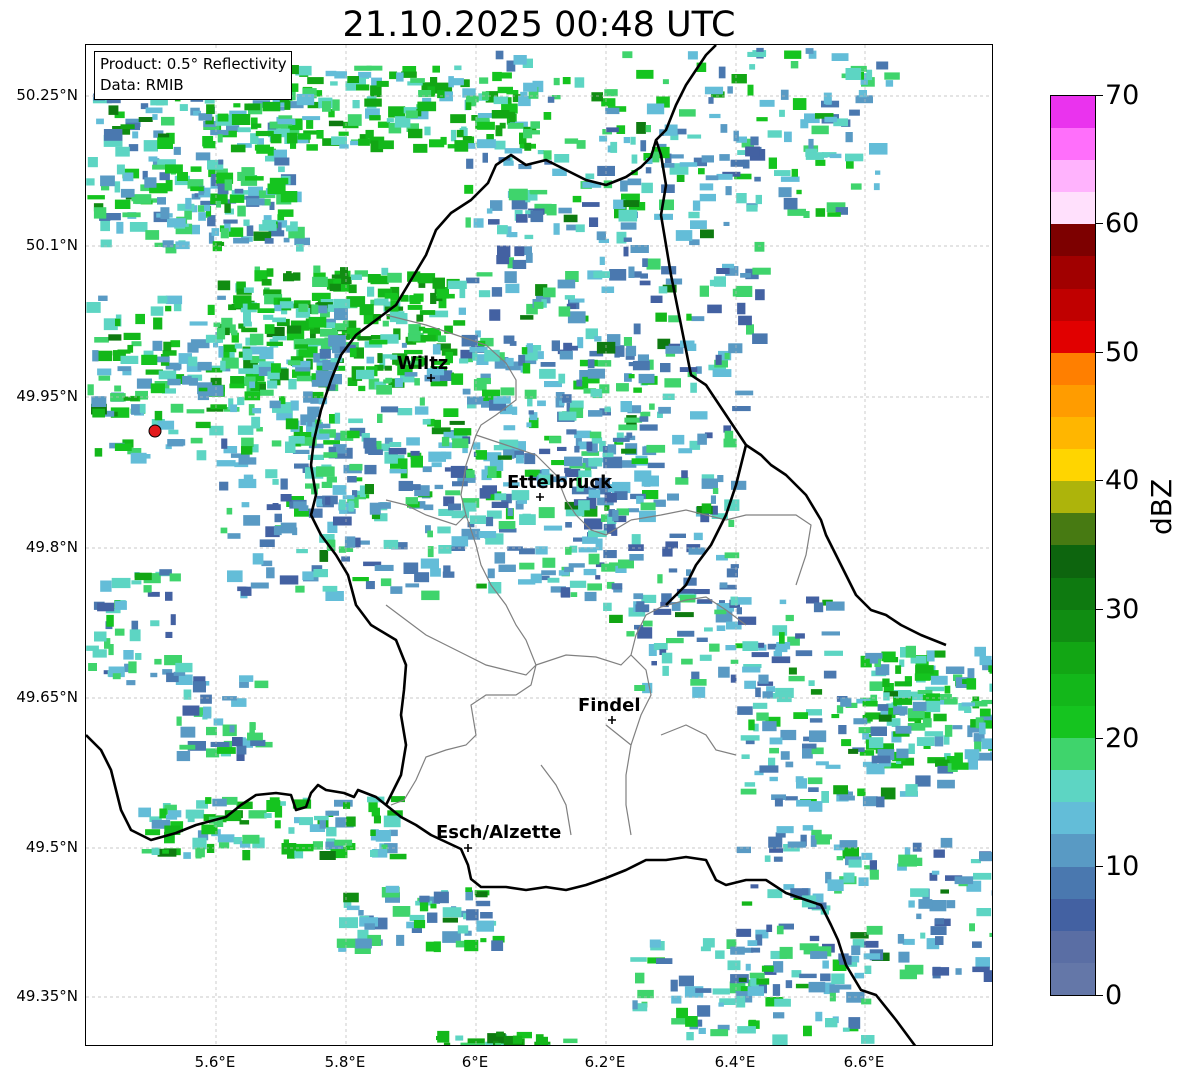 The height and width of the screenshot is (1081, 1184). Describe the element at coordinates (1122, 480) in the screenshot. I see `colorbar-tick-label: 40` at that location.